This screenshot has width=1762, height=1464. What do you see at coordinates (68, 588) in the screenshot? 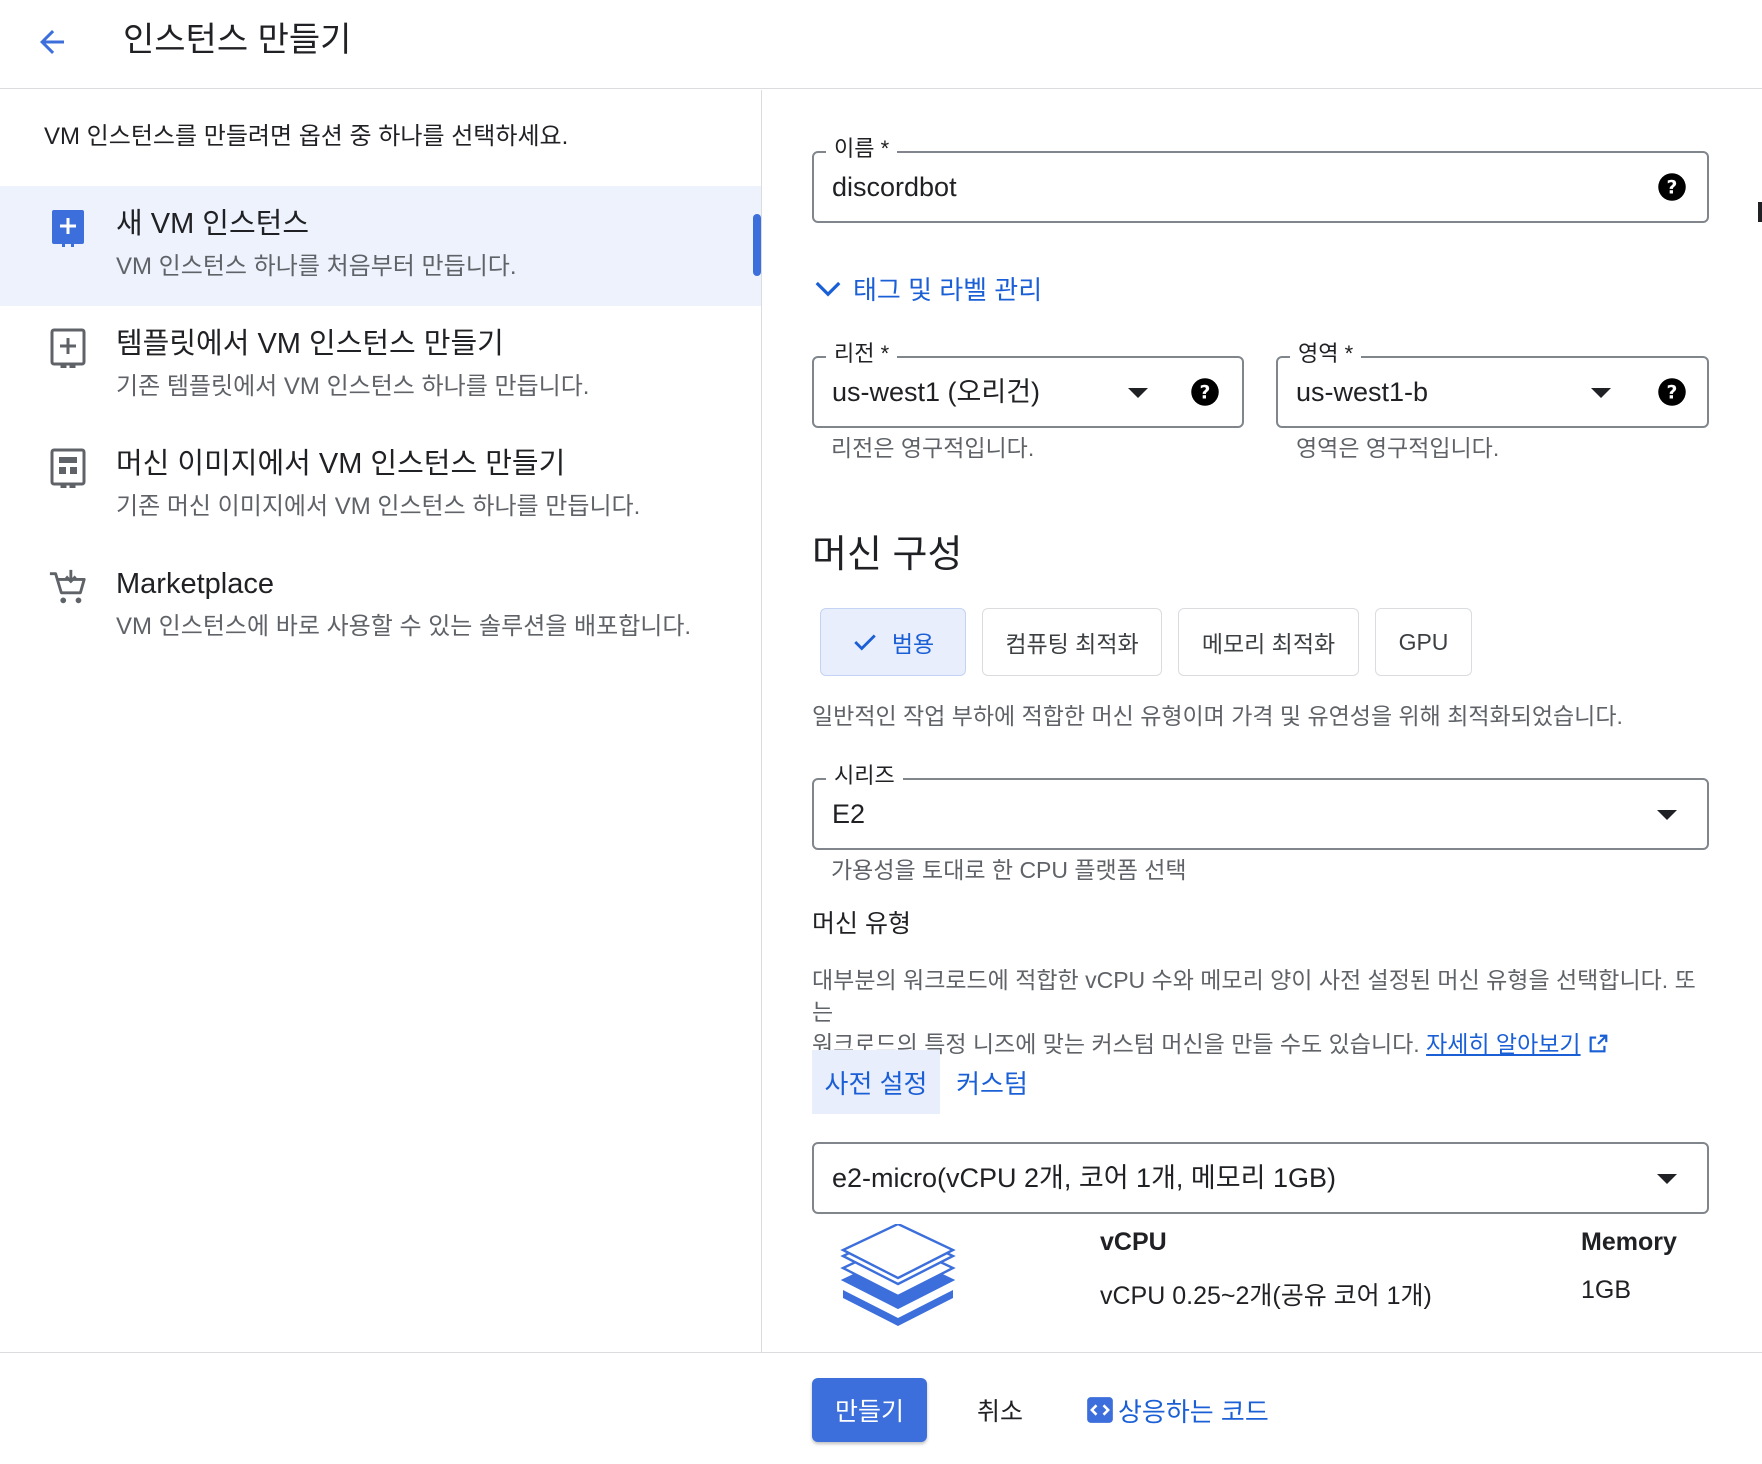
I see `marketplace-cart-icon` at bounding box center [68, 588].